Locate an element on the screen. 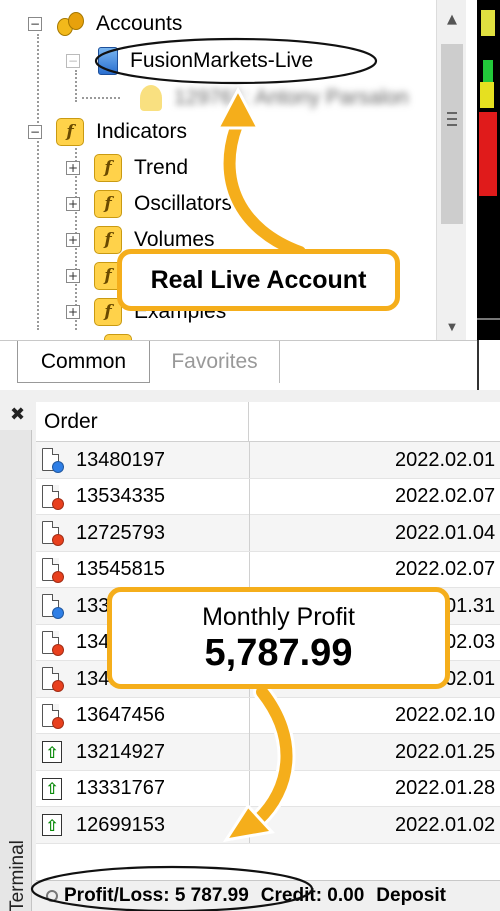 This screenshot has width=500, height=911. tree-node-server: − FusionMarkets-Live is located at coordinates (189, 61).